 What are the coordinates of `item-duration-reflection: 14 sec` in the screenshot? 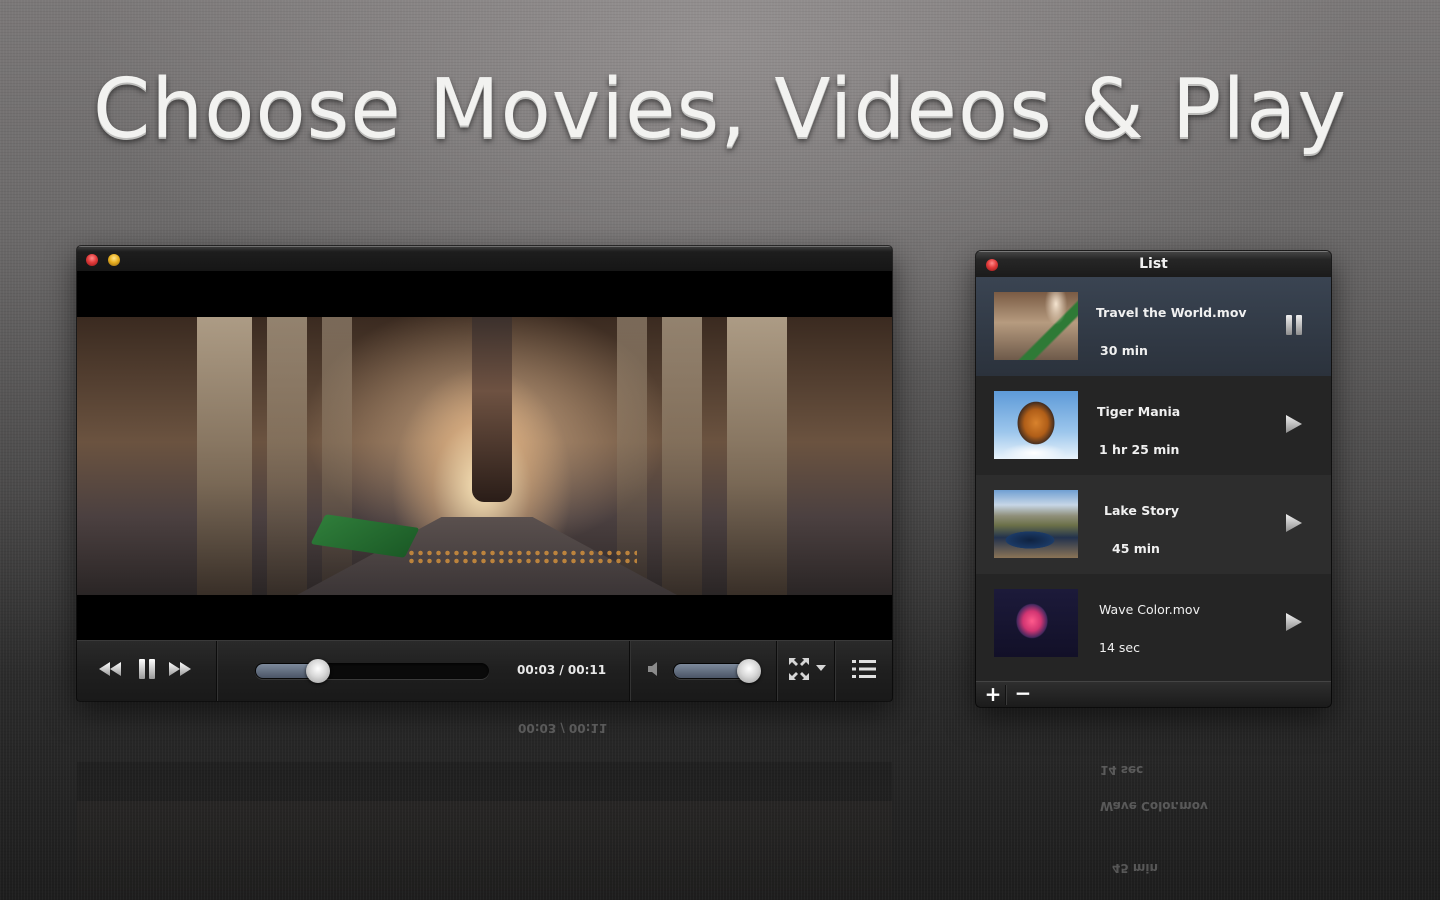 It's located at (1122, 770).